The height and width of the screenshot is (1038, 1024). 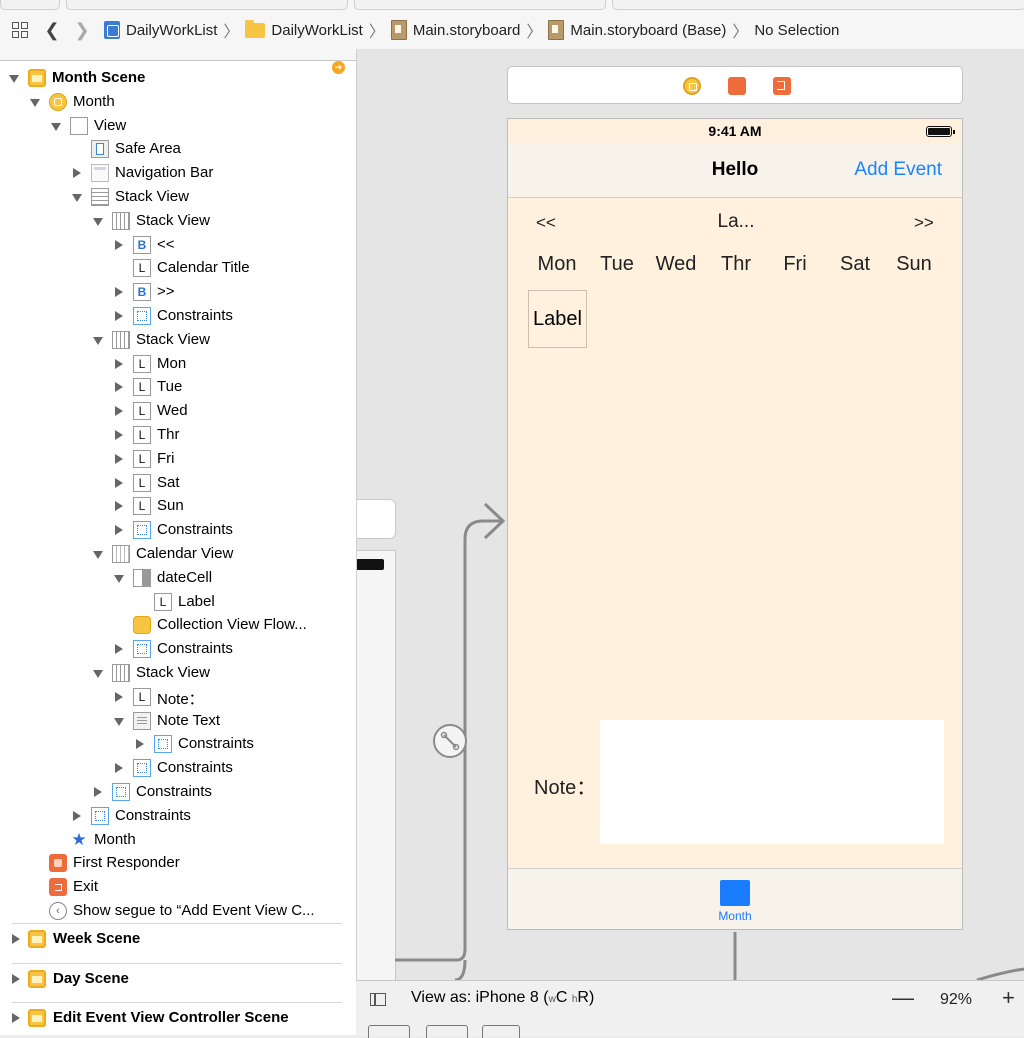 I want to click on breadcrumb-storyboard: Main.storyboard, so click(x=455, y=30).